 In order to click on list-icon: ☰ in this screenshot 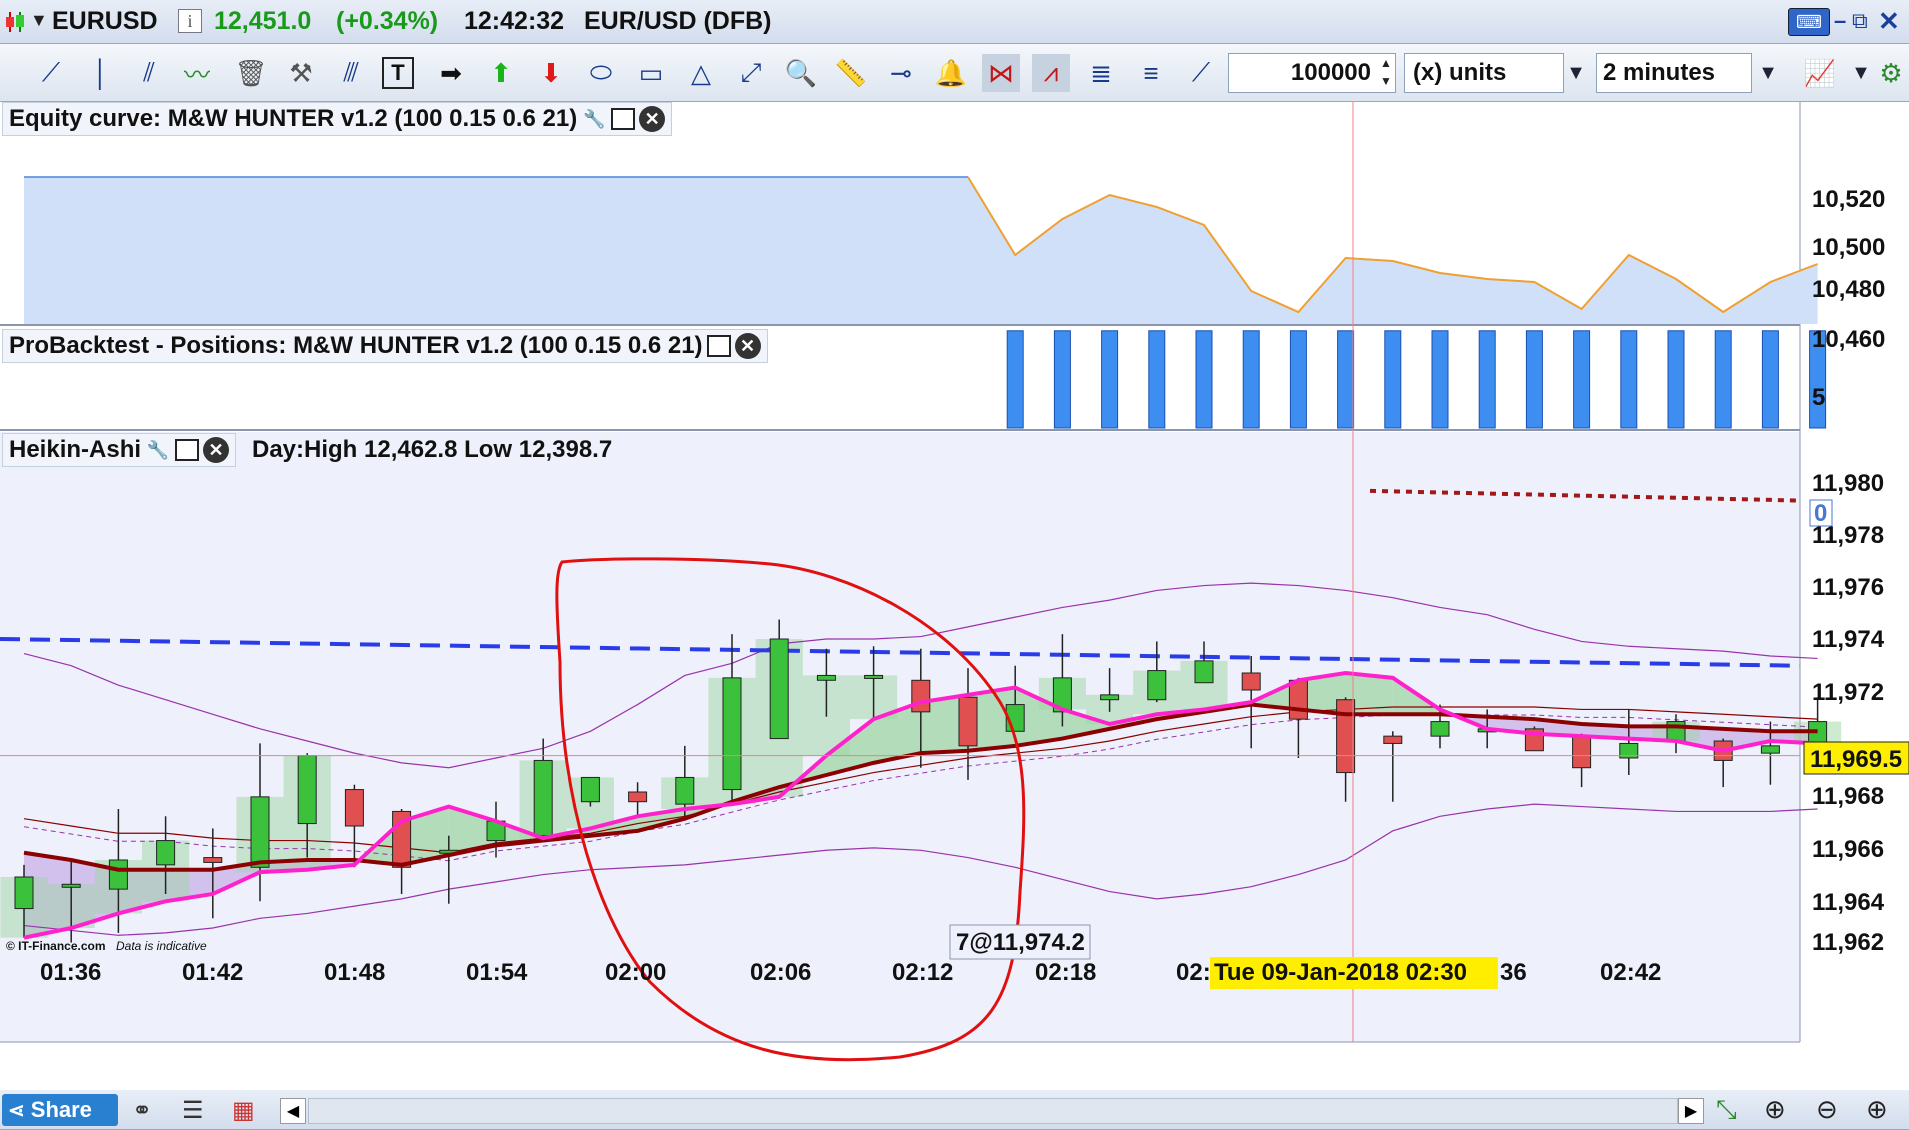, I will do `click(193, 1110)`.